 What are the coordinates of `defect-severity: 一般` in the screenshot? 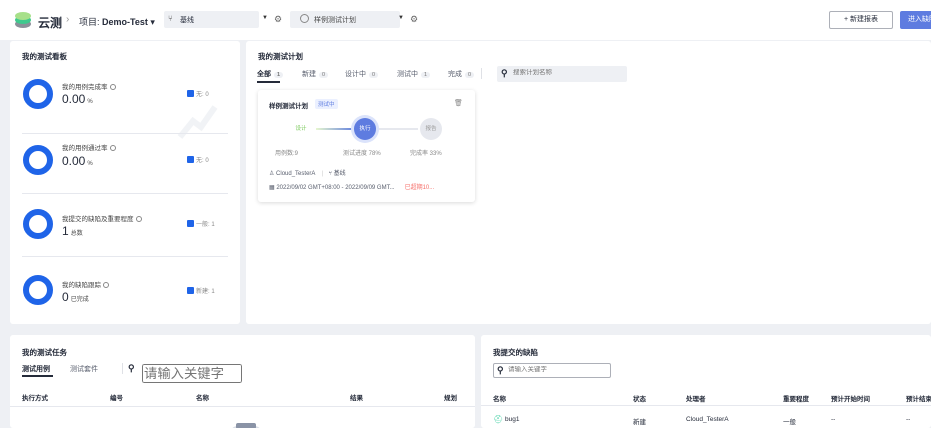 It's located at (789, 422).